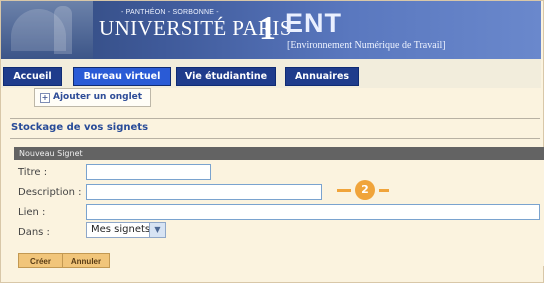 The image size is (544, 283). I want to click on section-title: Stockage de vos signets, so click(80, 127).